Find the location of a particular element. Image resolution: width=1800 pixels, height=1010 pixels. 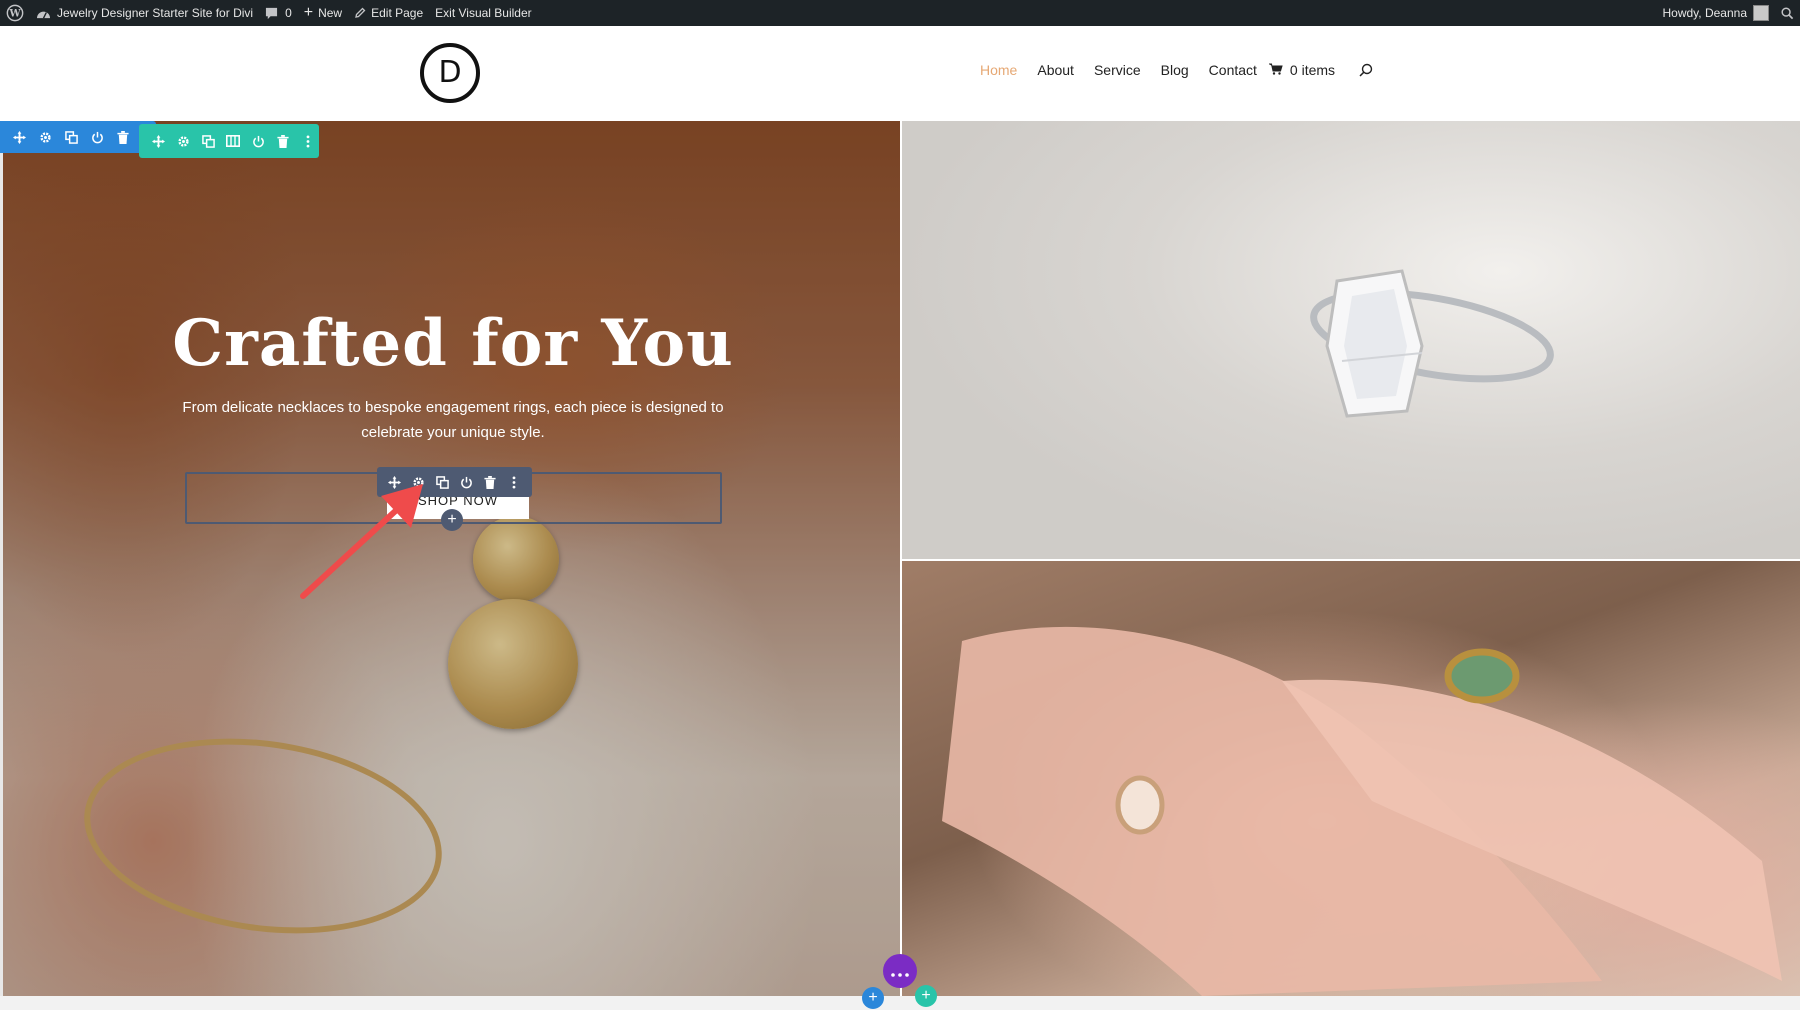

columns-icon is located at coordinates (233, 141).